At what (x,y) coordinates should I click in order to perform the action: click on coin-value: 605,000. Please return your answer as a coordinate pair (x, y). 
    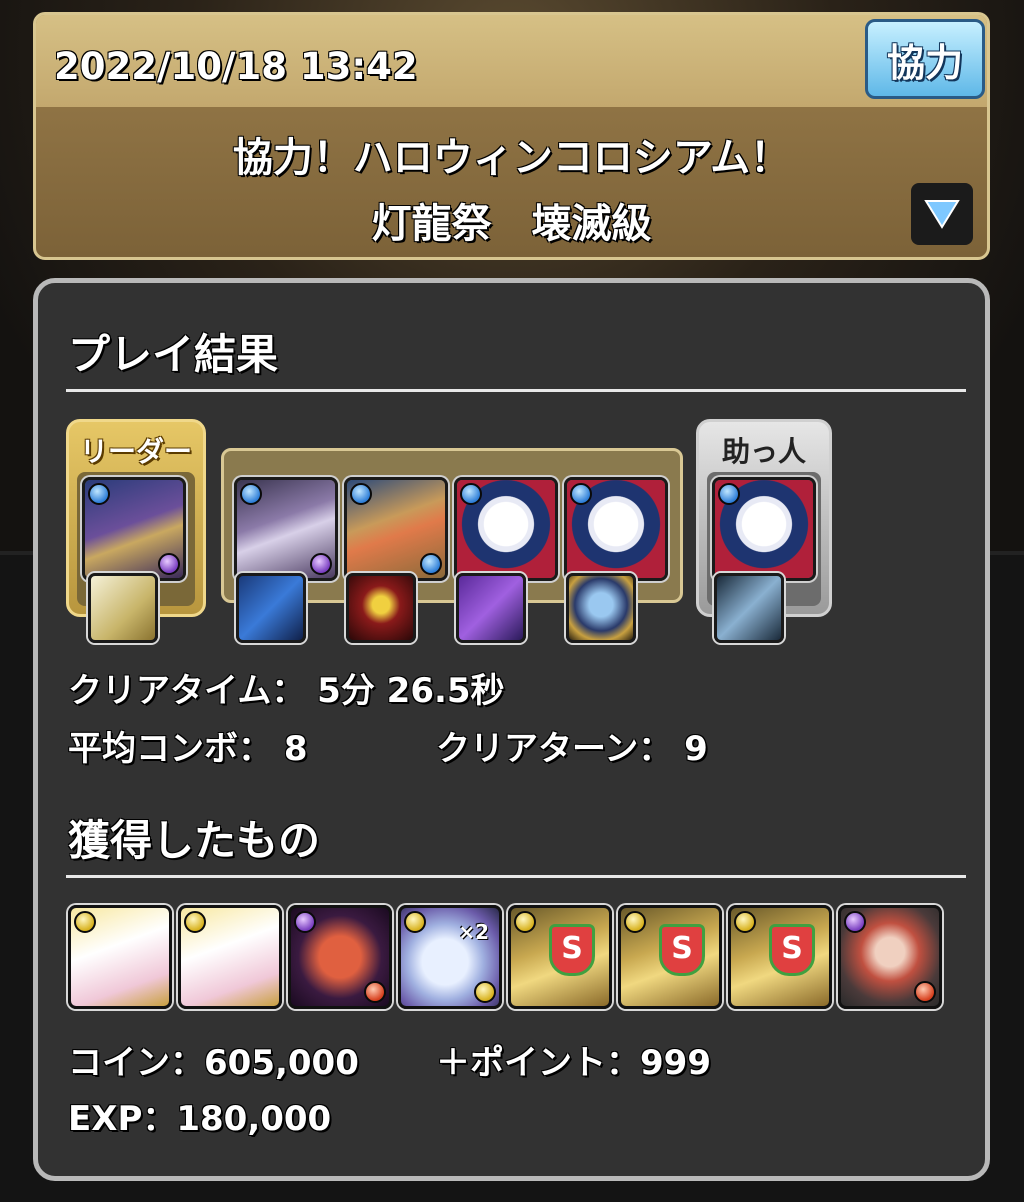
    Looking at the image, I should click on (281, 1063).